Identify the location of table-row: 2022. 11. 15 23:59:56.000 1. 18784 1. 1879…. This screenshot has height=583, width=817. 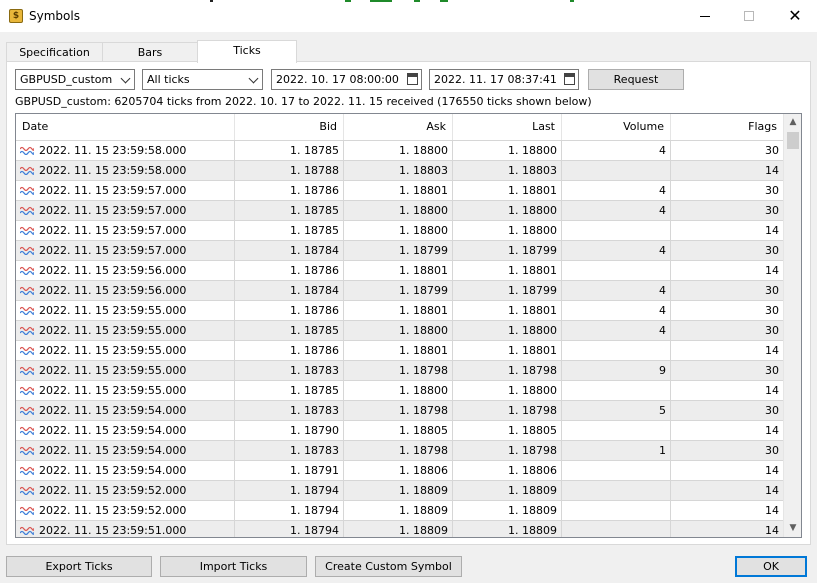
(399, 290).